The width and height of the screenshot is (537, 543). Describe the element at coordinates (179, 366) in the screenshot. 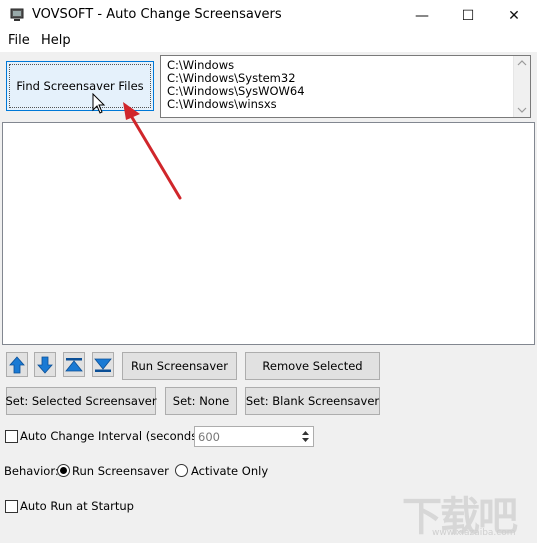

I see `run-screensaver-button: Run Screensaver` at that location.